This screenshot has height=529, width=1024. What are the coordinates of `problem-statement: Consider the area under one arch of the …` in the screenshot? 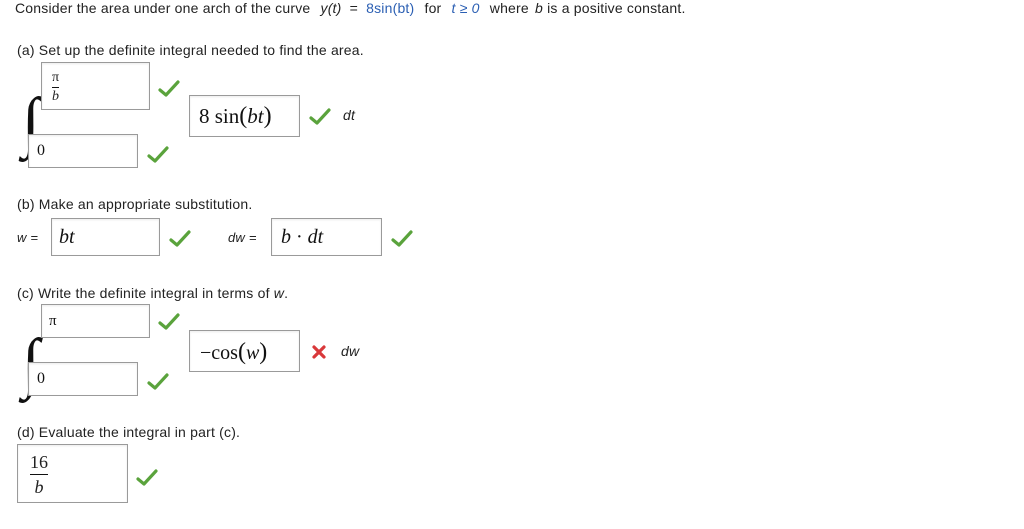 It's located at (350, 8).